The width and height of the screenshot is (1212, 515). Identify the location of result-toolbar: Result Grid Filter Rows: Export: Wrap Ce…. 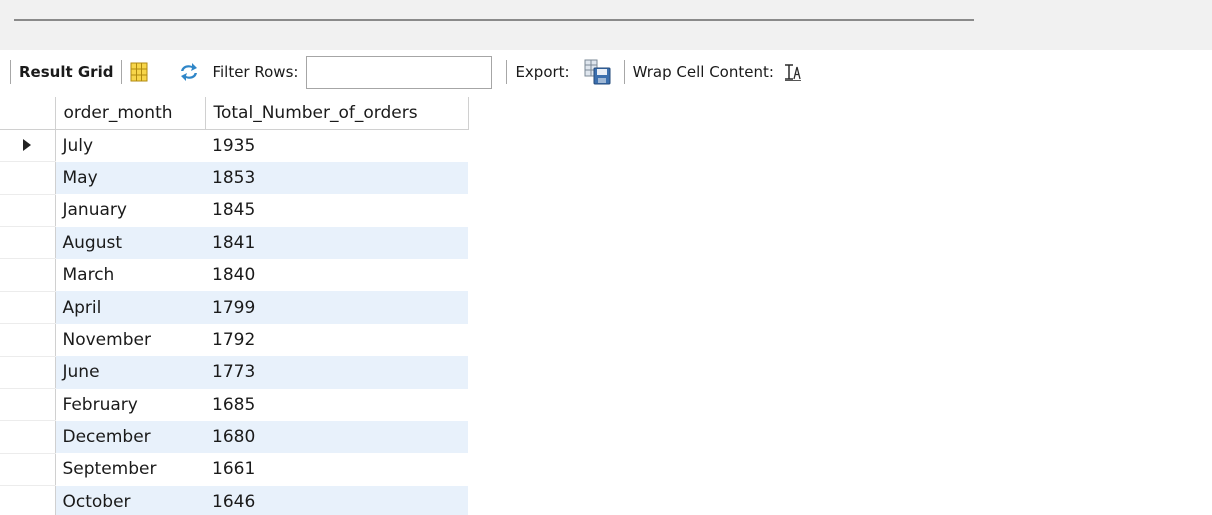
(606, 72).